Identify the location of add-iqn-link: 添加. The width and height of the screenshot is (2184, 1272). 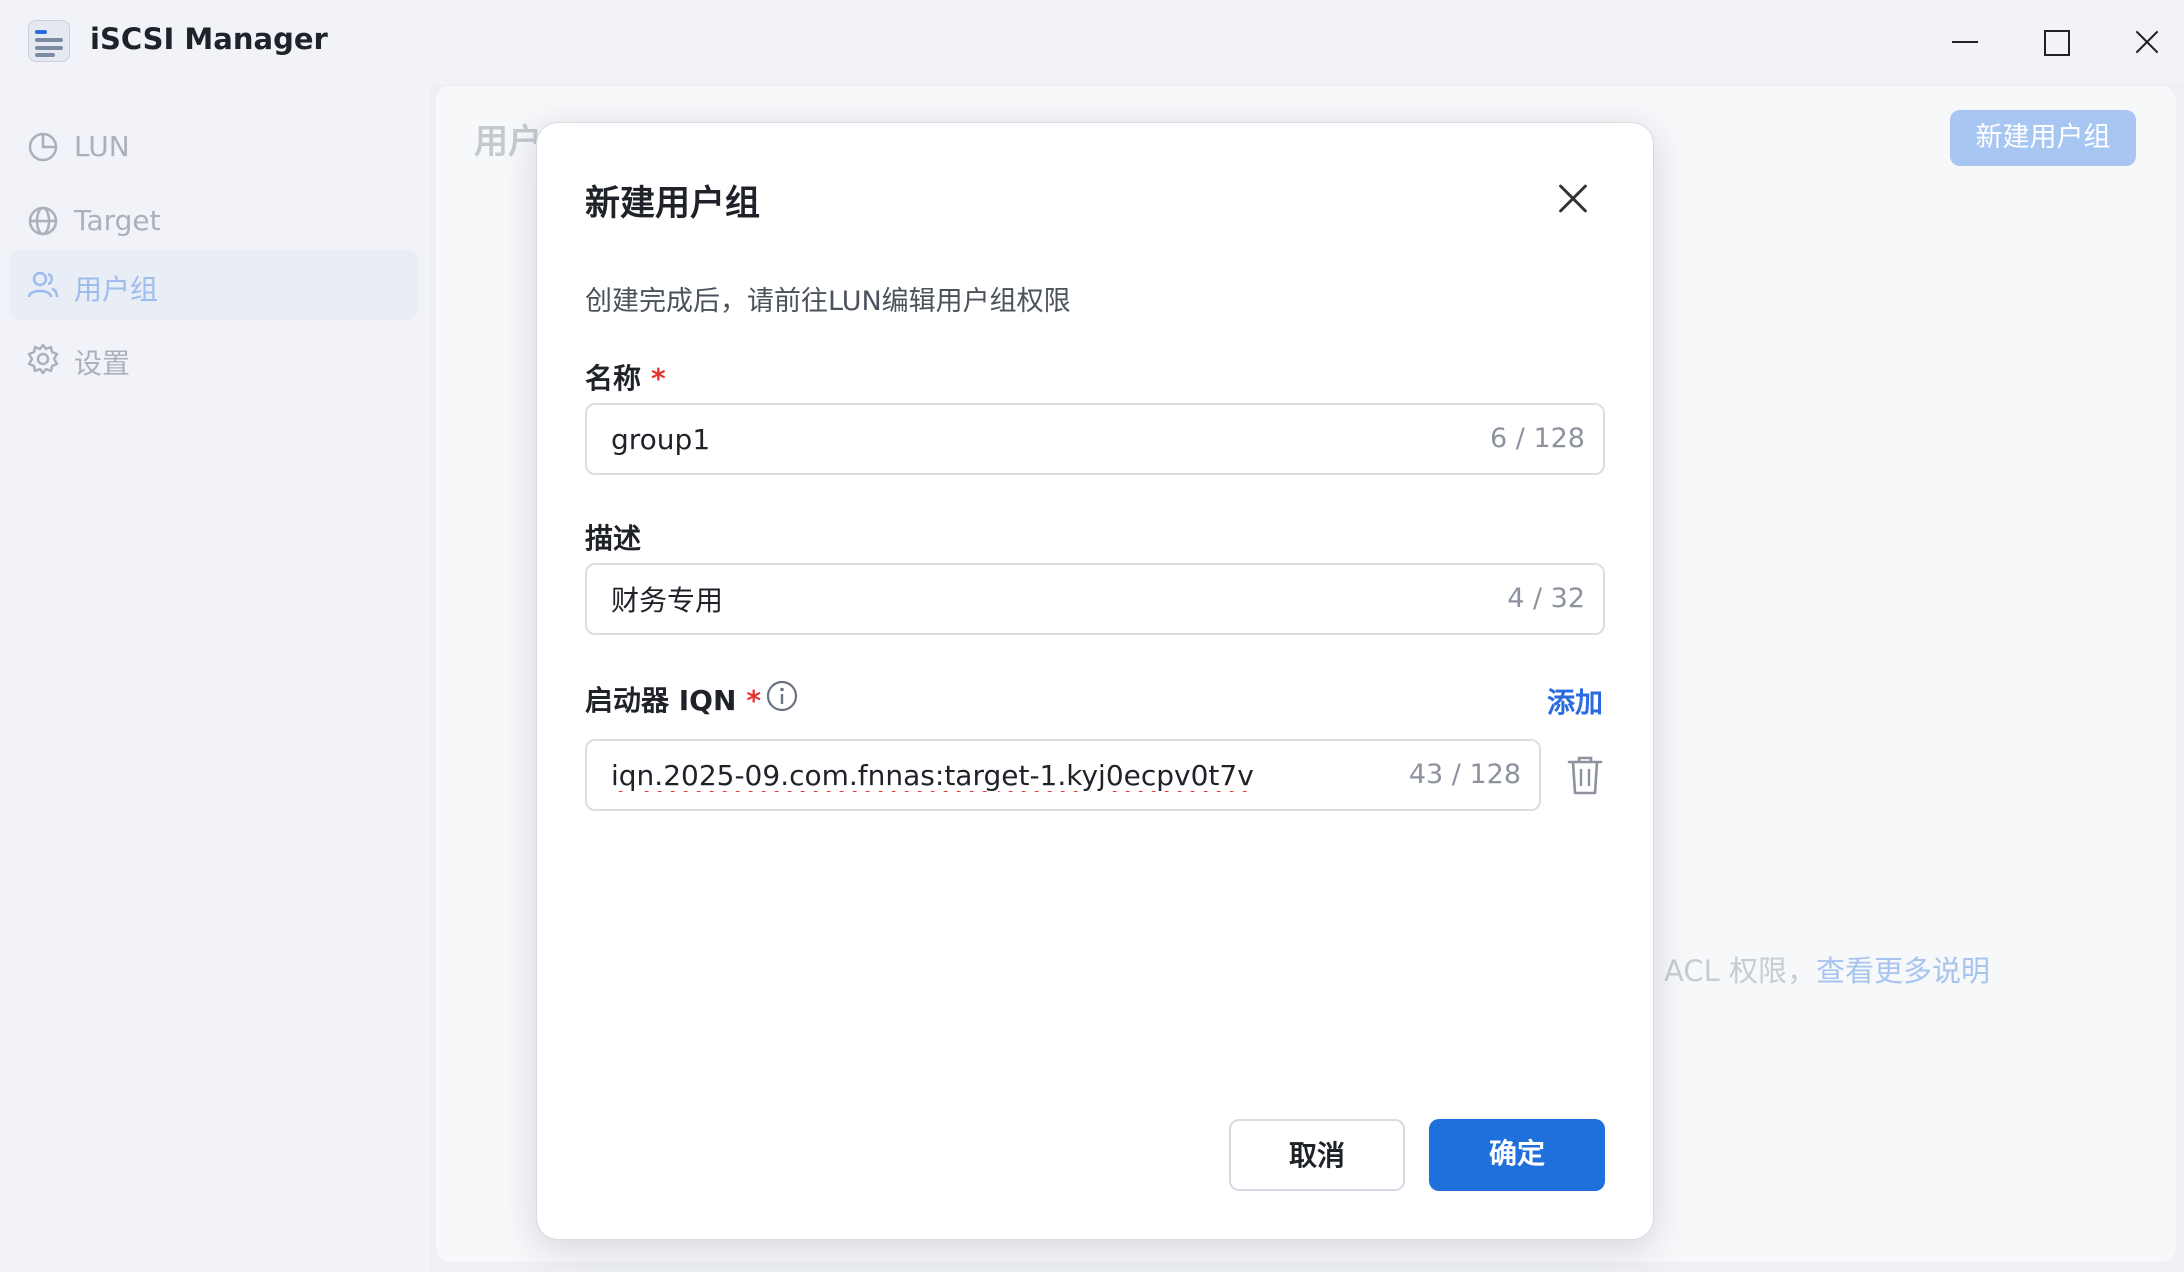
(1575, 701).